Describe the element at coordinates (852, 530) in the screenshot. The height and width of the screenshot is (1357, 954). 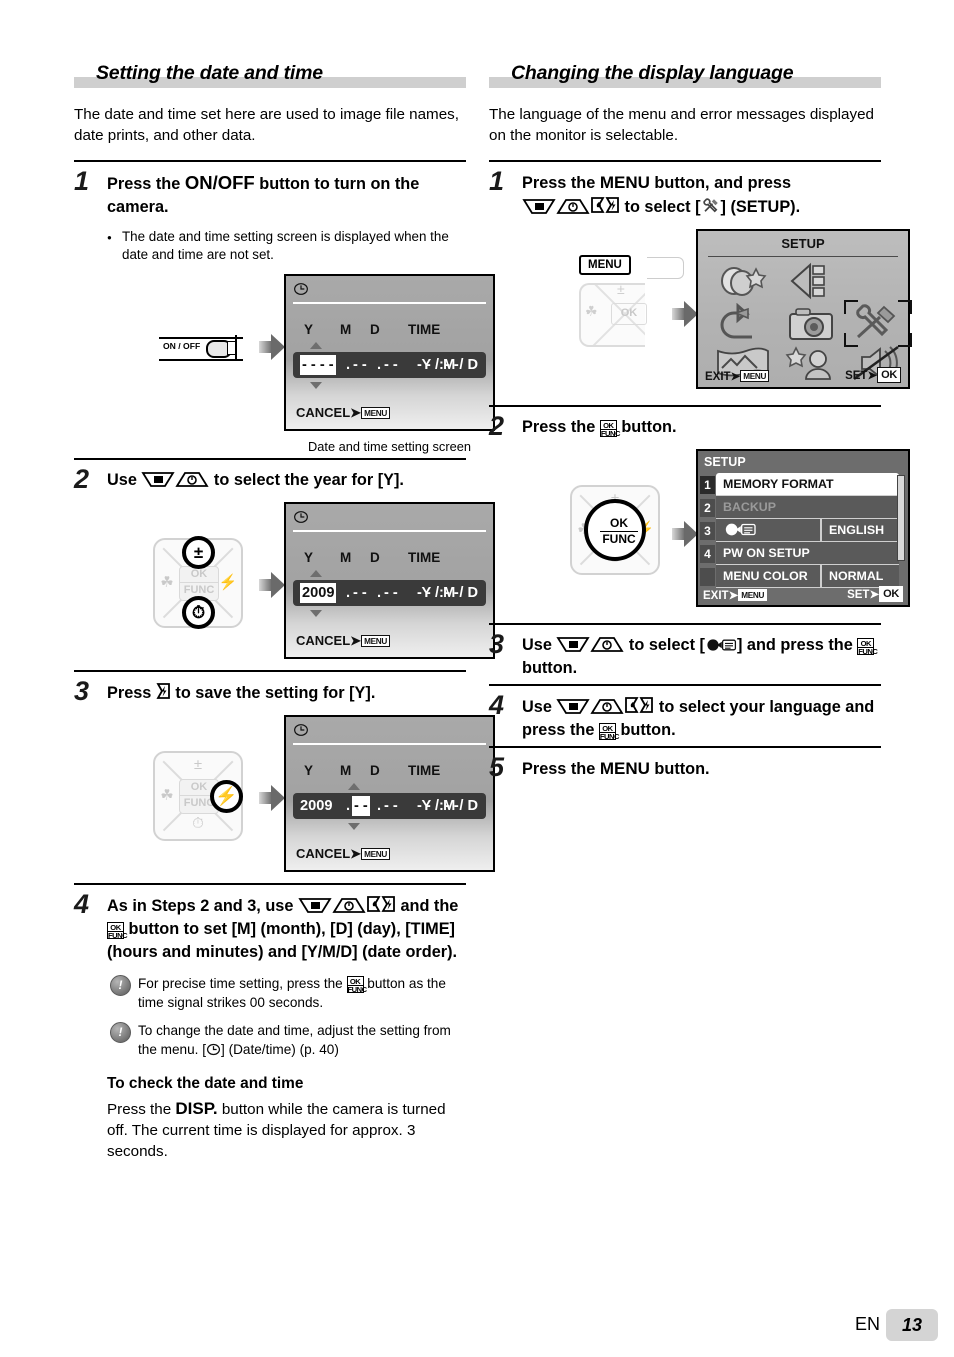
I see `row-value: ENGLISH` at that location.